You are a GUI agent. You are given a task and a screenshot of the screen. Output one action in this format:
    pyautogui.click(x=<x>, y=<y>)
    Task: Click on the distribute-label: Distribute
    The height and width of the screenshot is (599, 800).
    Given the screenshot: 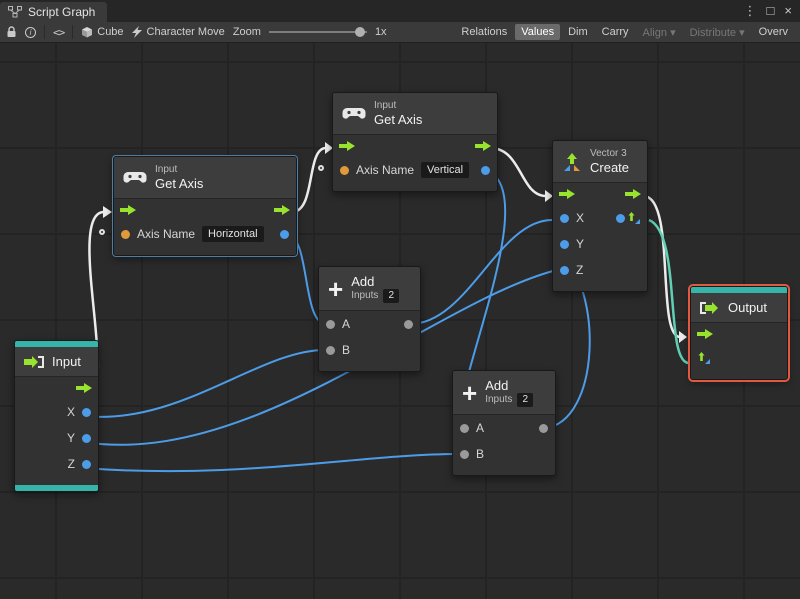 What is the action you would take?
    pyautogui.click(x=713, y=32)
    